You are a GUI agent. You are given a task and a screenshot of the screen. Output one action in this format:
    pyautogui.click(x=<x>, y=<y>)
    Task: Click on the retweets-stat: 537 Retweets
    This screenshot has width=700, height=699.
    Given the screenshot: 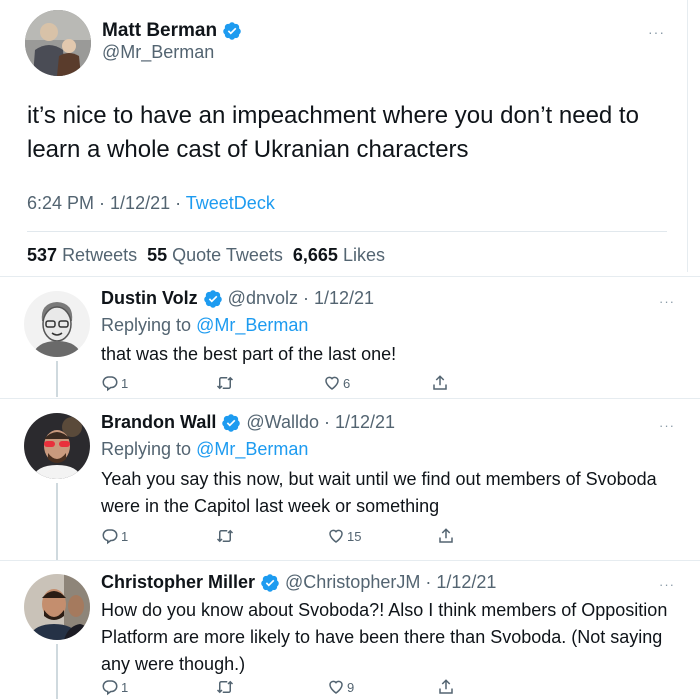 What is the action you would take?
    pyautogui.click(x=82, y=255)
    